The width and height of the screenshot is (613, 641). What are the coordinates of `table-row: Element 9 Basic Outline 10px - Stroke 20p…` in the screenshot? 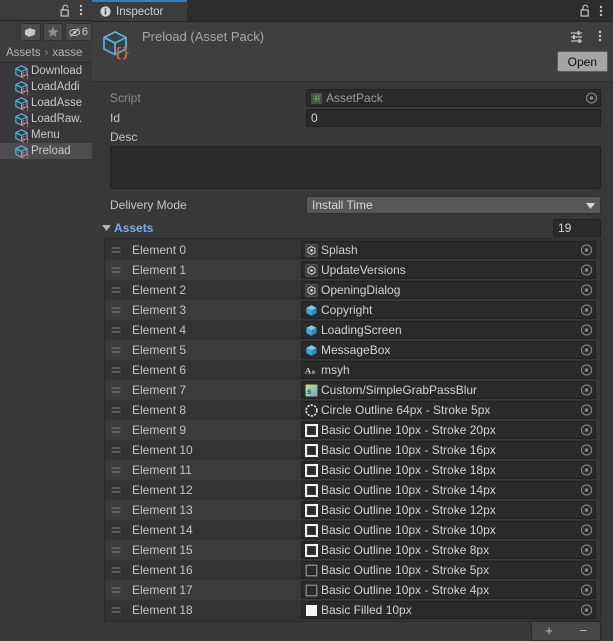 It's located at (352, 430).